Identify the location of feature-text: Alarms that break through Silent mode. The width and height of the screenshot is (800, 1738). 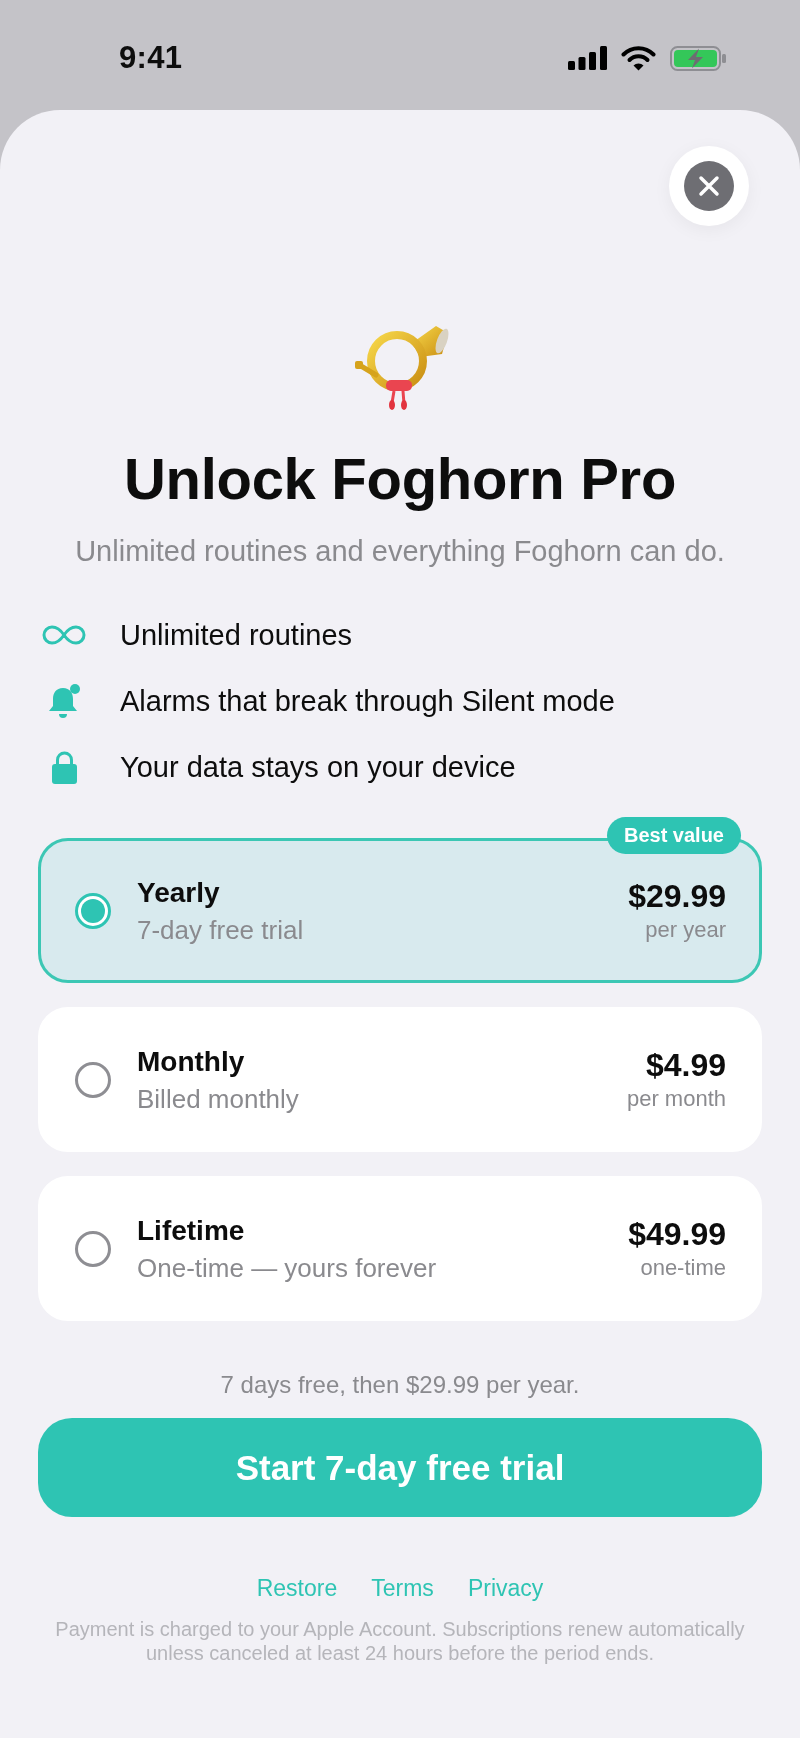
(367, 701).